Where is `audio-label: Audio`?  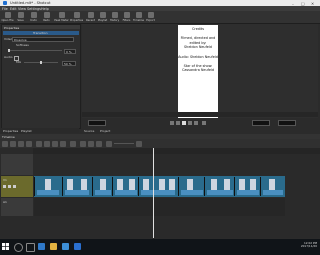
audio-label: Audio is located at coordinates (8, 57).